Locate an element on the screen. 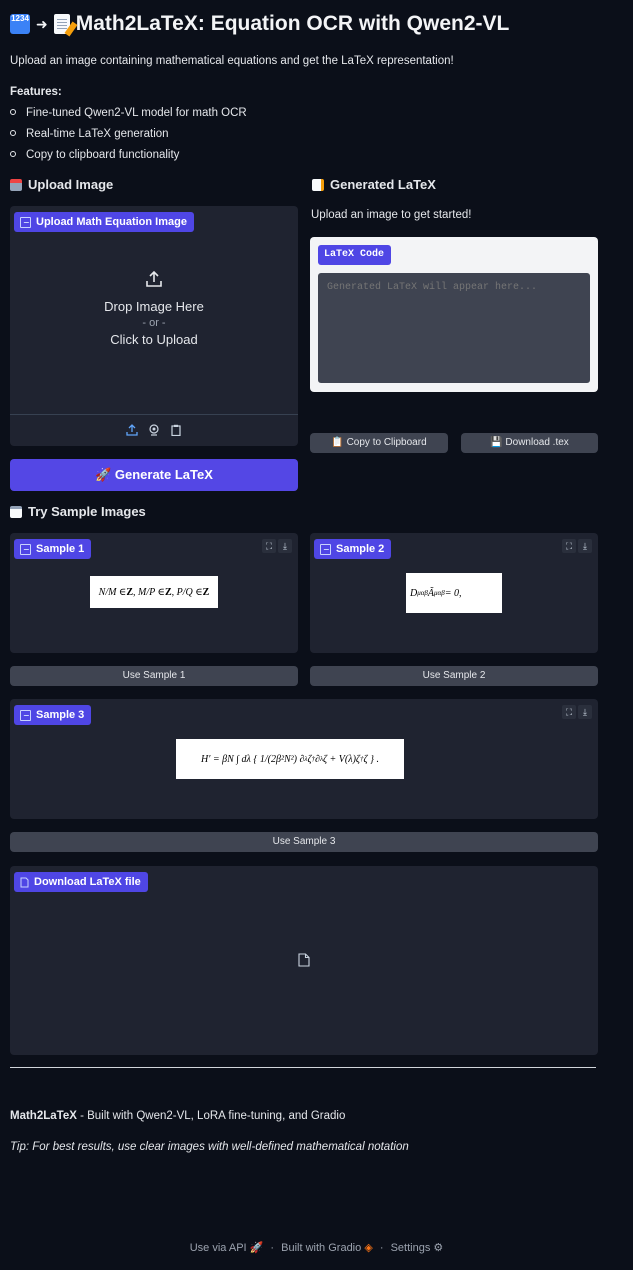 The width and height of the screenshot is (633, 1270). sample-2-actions: ⛶ ⤓ is located at coordinates (577, 546).